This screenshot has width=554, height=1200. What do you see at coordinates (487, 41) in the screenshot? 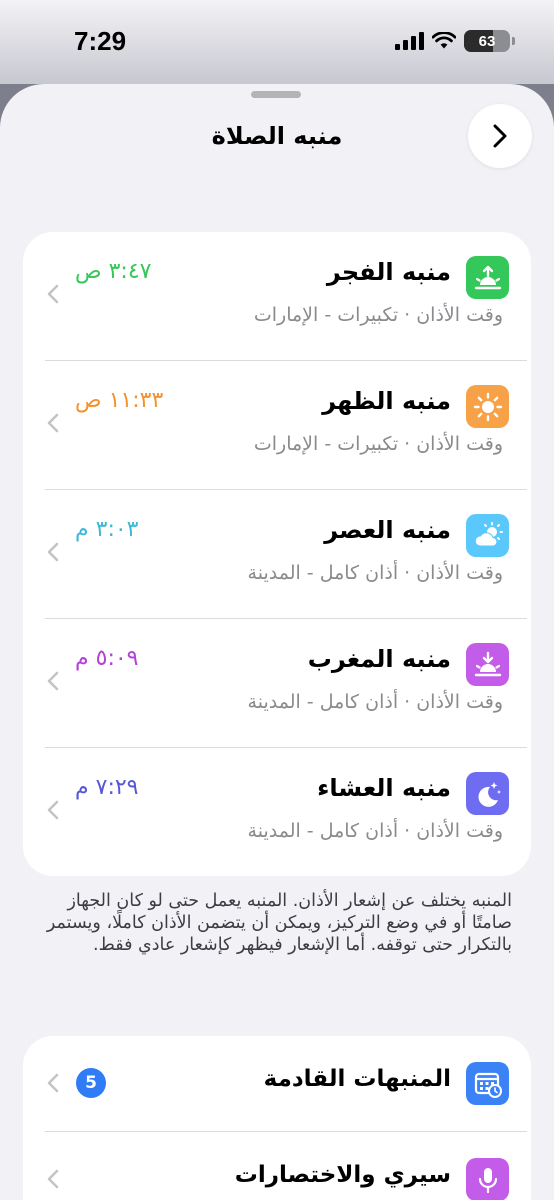
I see `battery-level: 63` at bounding box center [487, 41].